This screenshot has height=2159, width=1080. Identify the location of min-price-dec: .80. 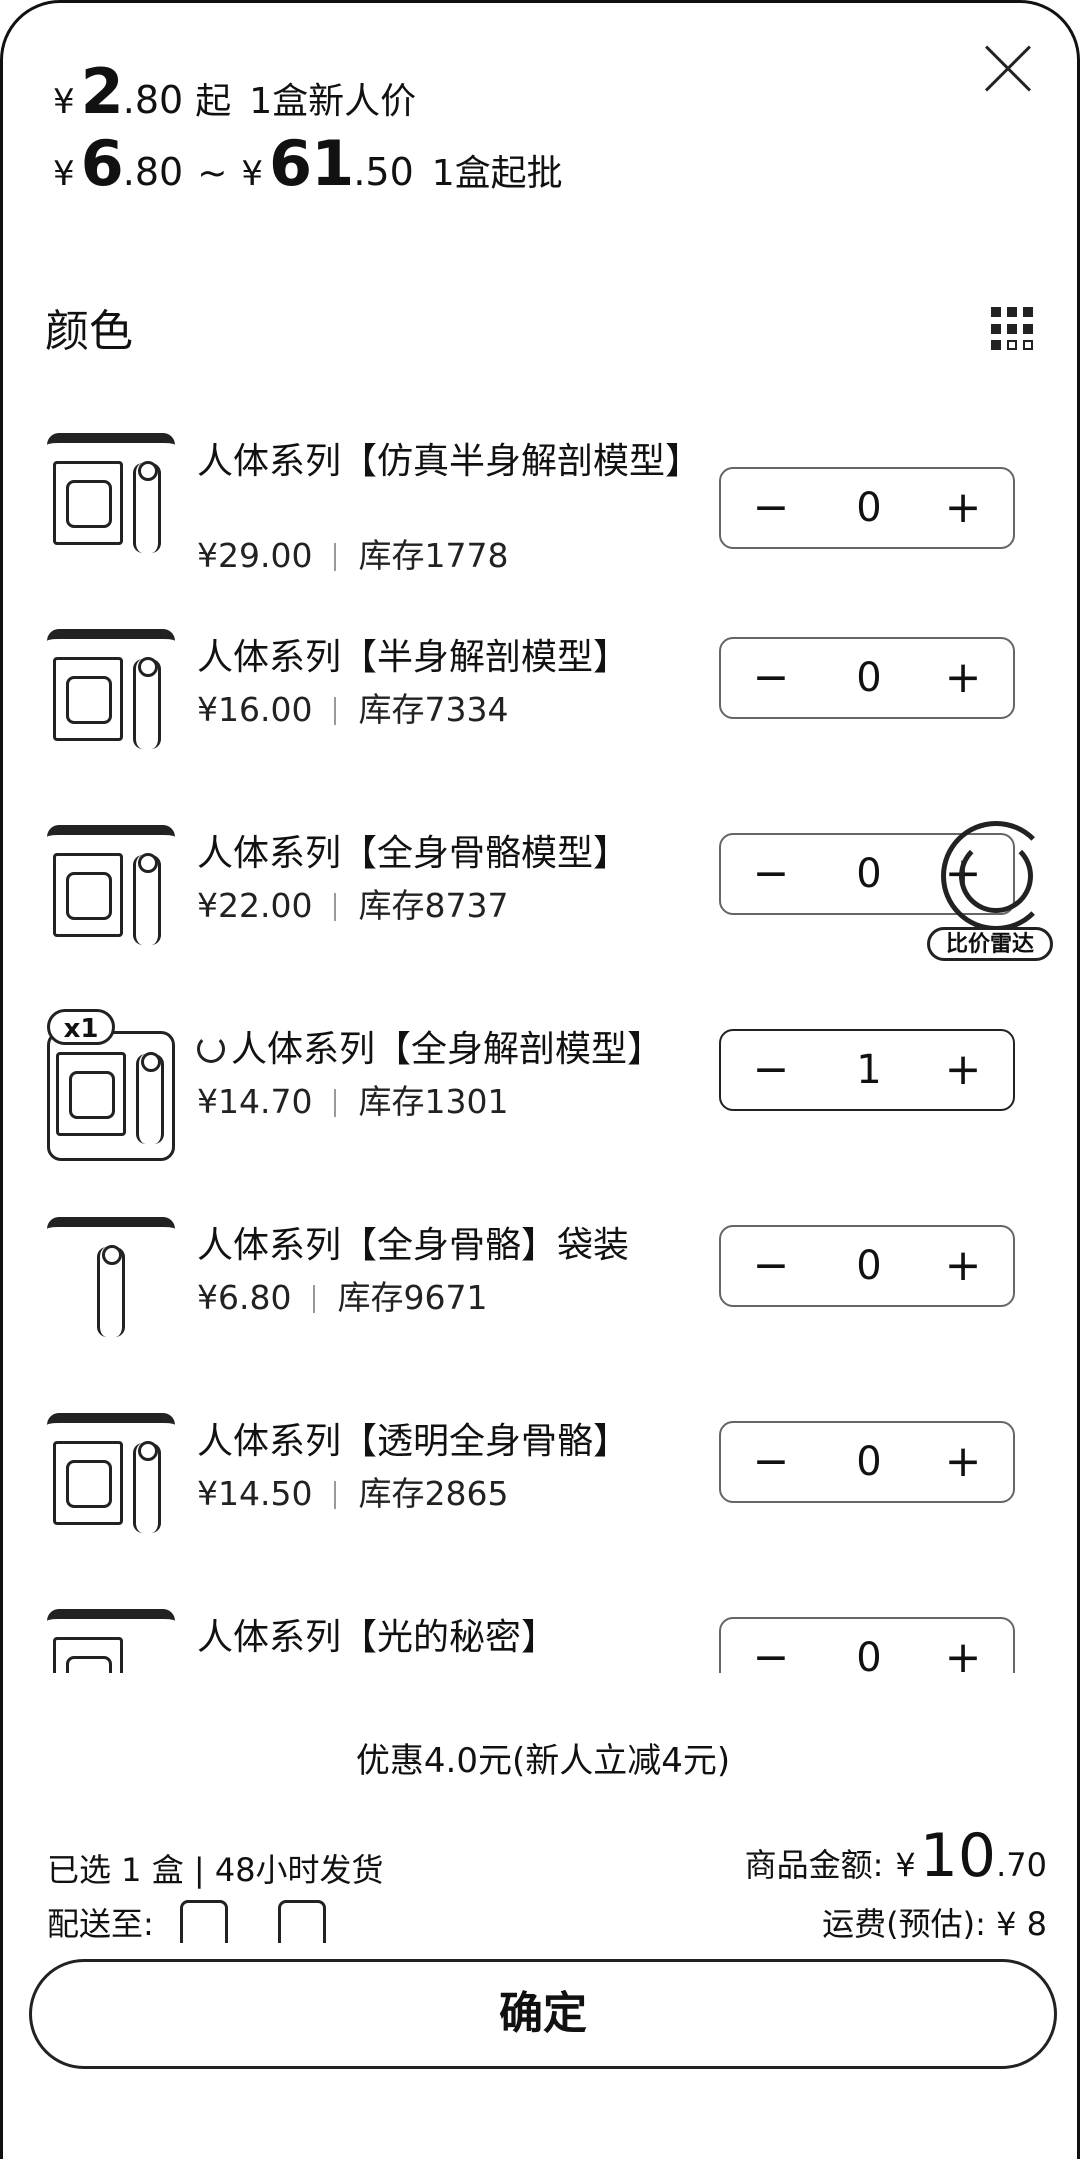
(153, 172).